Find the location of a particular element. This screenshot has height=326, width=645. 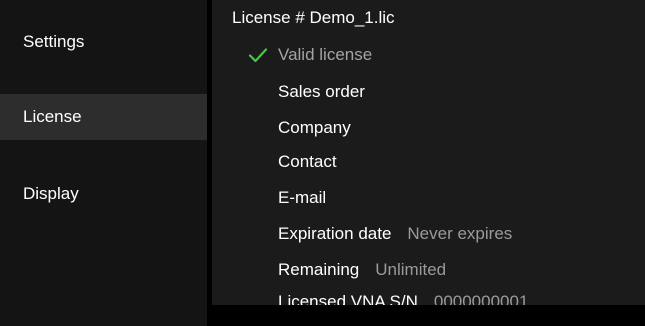

field-email: E-mail is located at coordinates (302, 198).